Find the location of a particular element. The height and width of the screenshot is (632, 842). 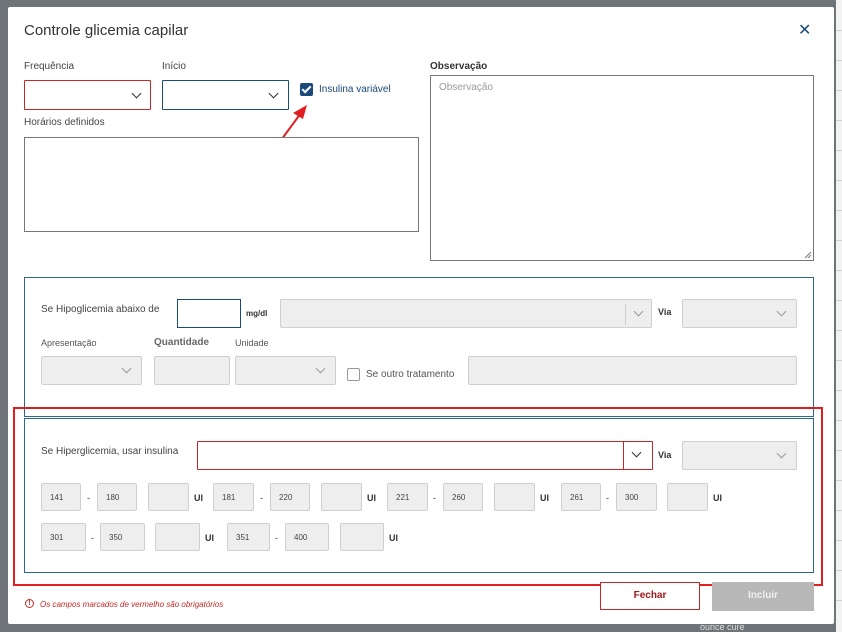

outro-tratamento-input is located at coordinates (632, 370).